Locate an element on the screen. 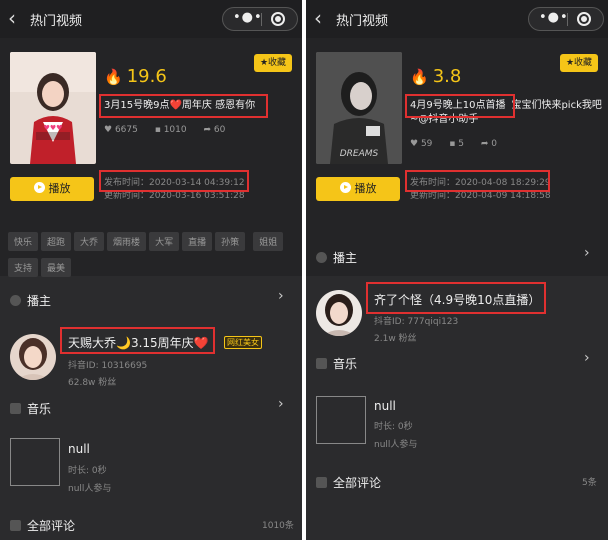  tag-item: 直播 is located at coordinates (197, 241).